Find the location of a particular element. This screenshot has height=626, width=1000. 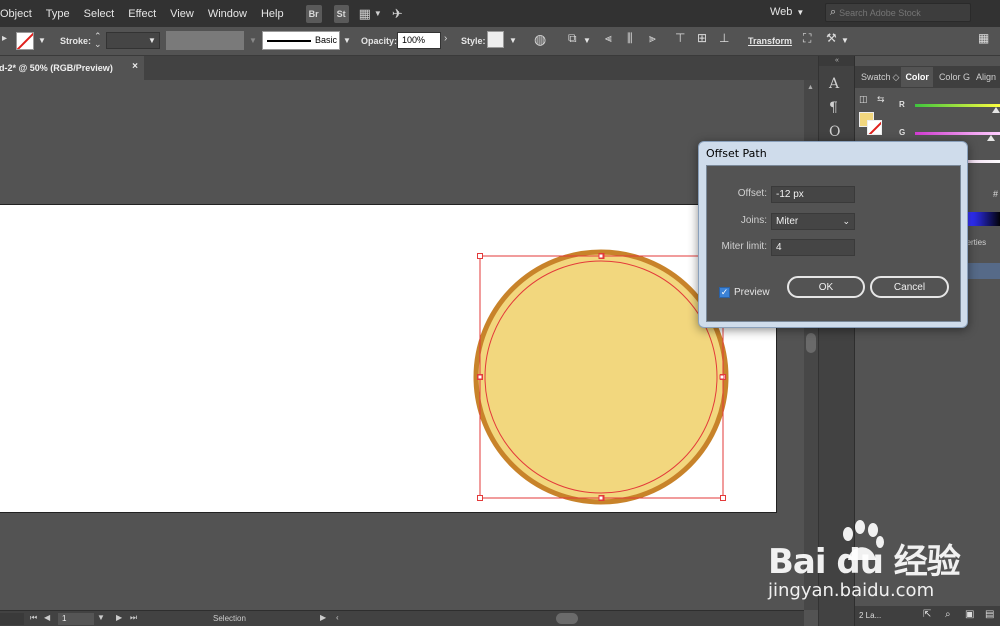

menu-effect: Effect is located at coordinates (142, 14).